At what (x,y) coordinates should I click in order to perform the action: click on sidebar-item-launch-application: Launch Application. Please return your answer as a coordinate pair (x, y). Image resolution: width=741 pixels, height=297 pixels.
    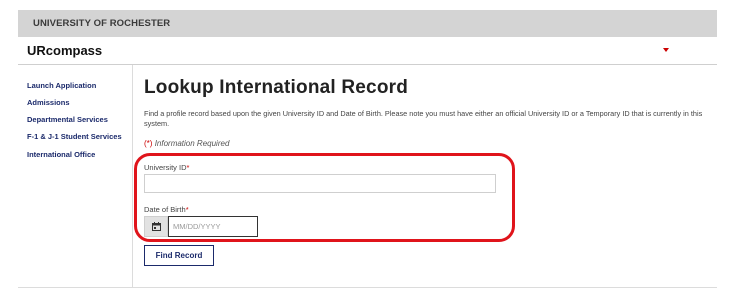
    Looking at the image, I should click on (61, 85).